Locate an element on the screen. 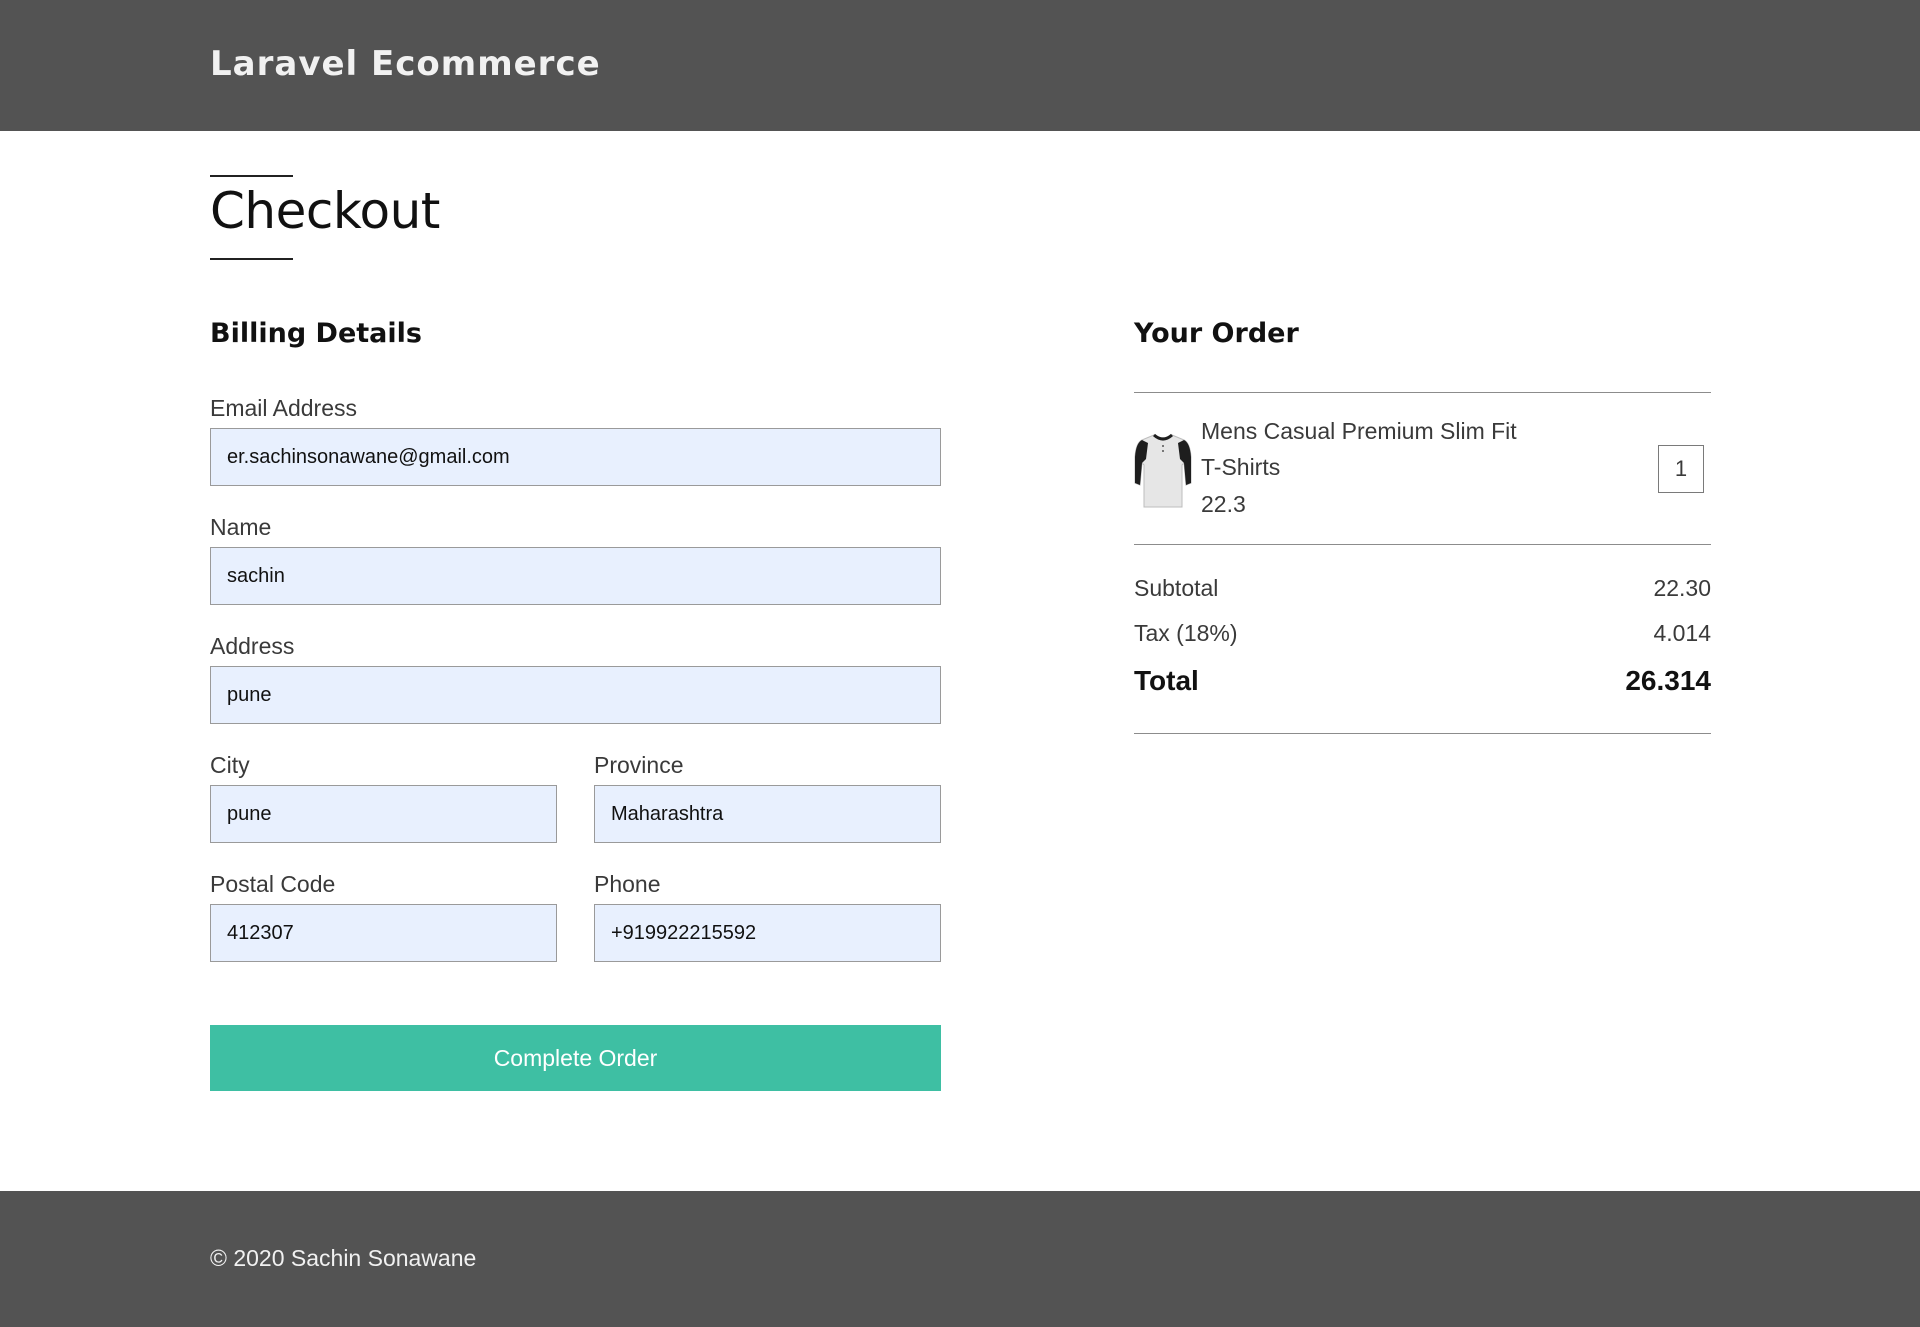 Image resolution: width=1920 pixels, height=1327 pixels. total-value: 26.314 is located at coordinates (1668, 680).